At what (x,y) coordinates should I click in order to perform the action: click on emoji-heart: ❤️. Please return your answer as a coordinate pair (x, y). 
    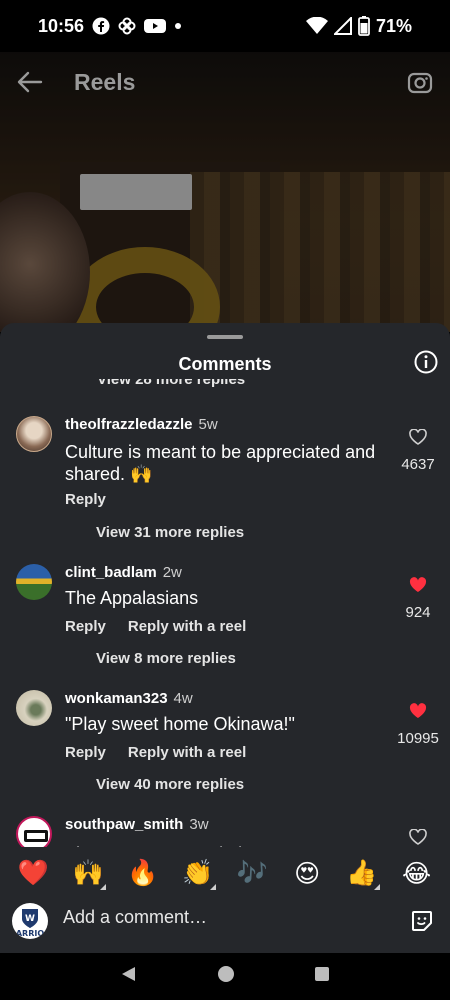
    Looking at the image, I should click on (33, 873).